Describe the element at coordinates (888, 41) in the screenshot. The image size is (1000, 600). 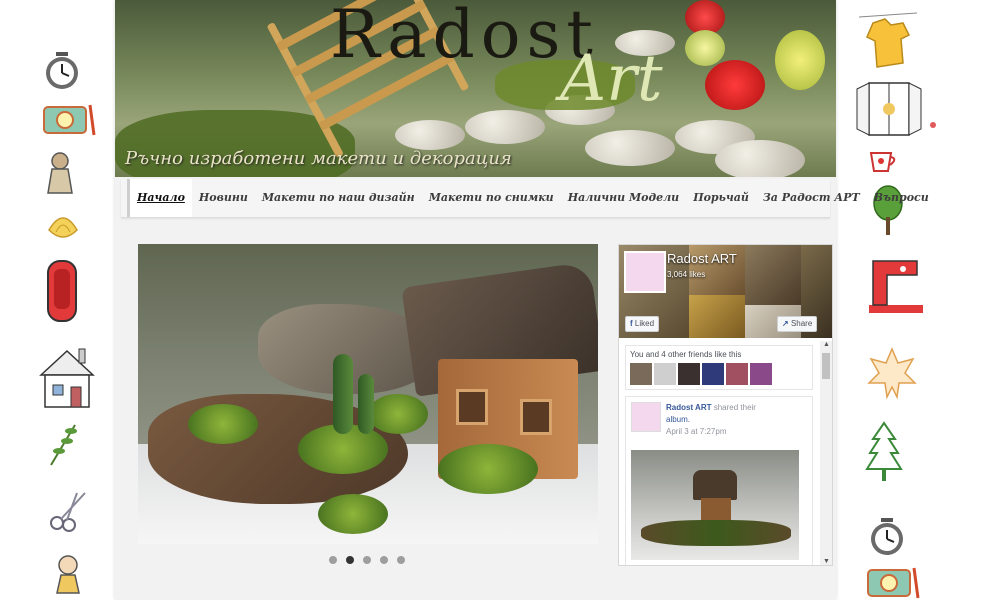
I see `dress-icon` at that location.